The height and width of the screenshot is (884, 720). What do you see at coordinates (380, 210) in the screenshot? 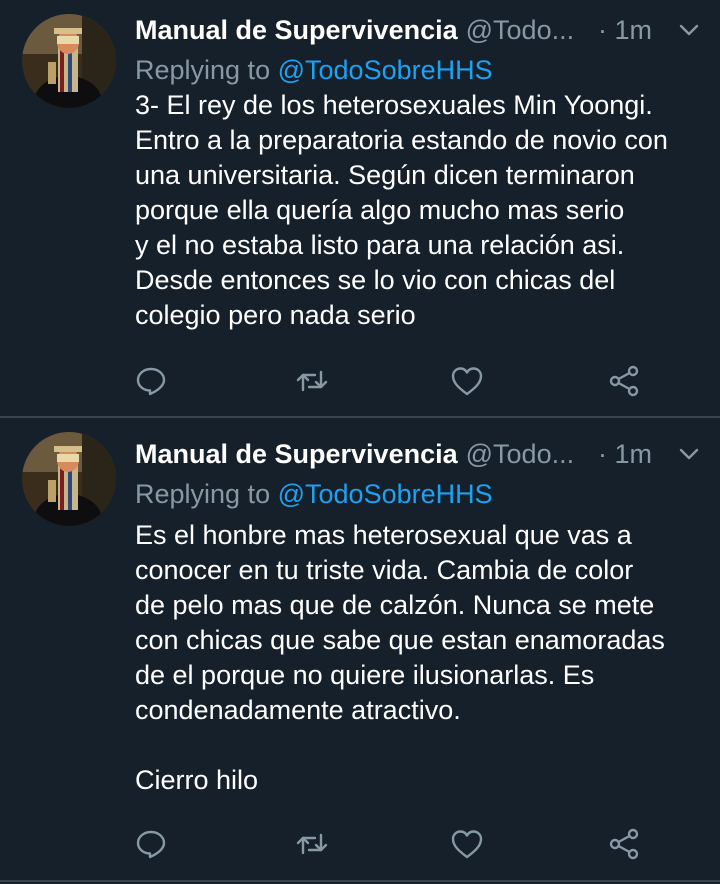
I see `tweet-text-line: porque ella quería algo mucho mas serio` at bounding box center [380, 210].